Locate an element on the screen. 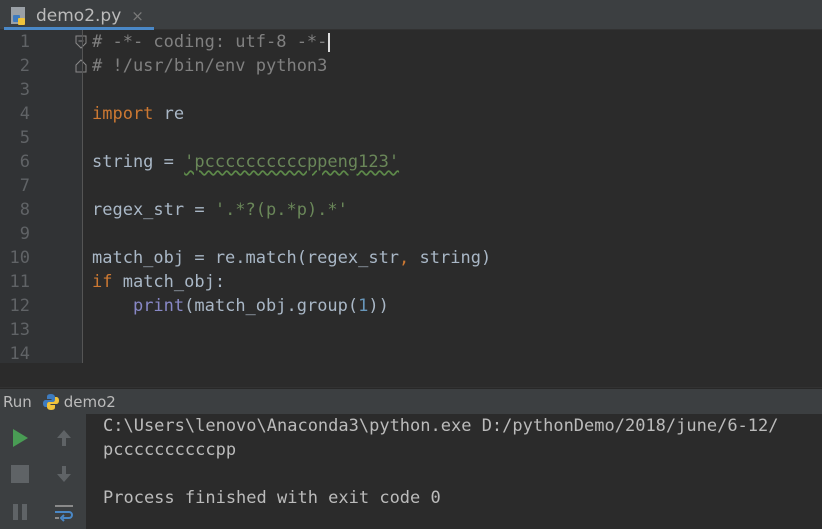 This screenshot has height=529, width=822. code-text: match_obj = re.match(regex_str is located at coordinates (246, 258).